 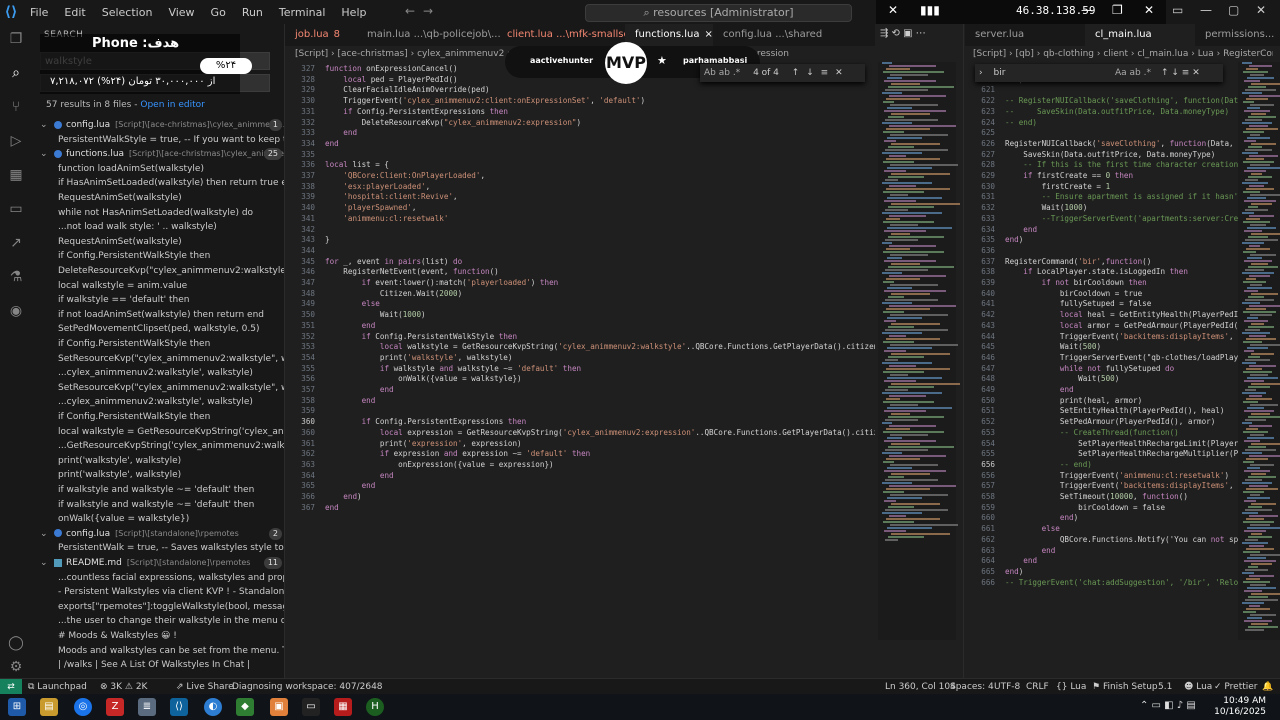 What do you see at coordinates (252, 12) in the screenshot?
I see `menu-run: Run` at bounding box center [252, 12].